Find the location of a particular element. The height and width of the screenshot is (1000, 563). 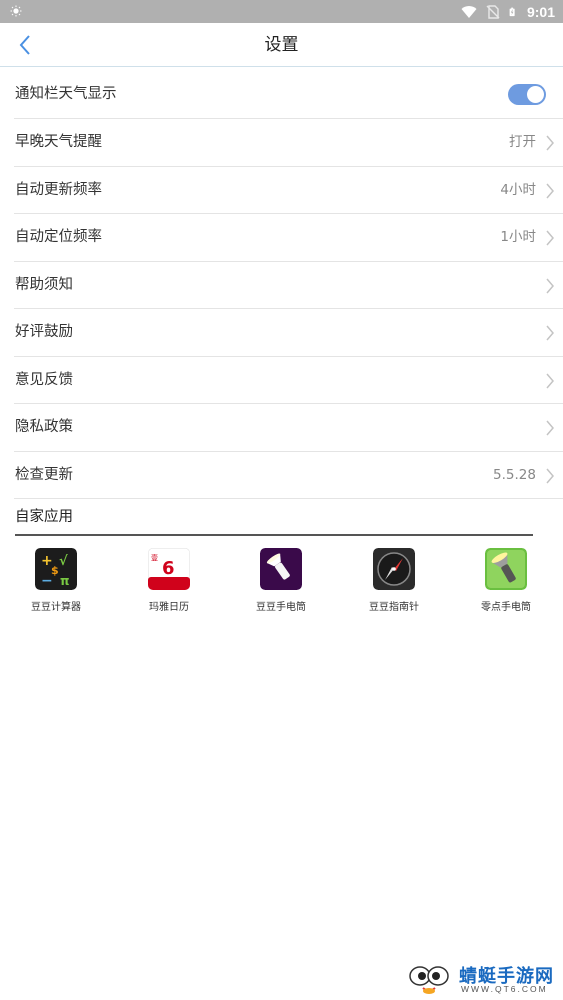

setting-label: 检查更新 is located at coordinates (44, 474).